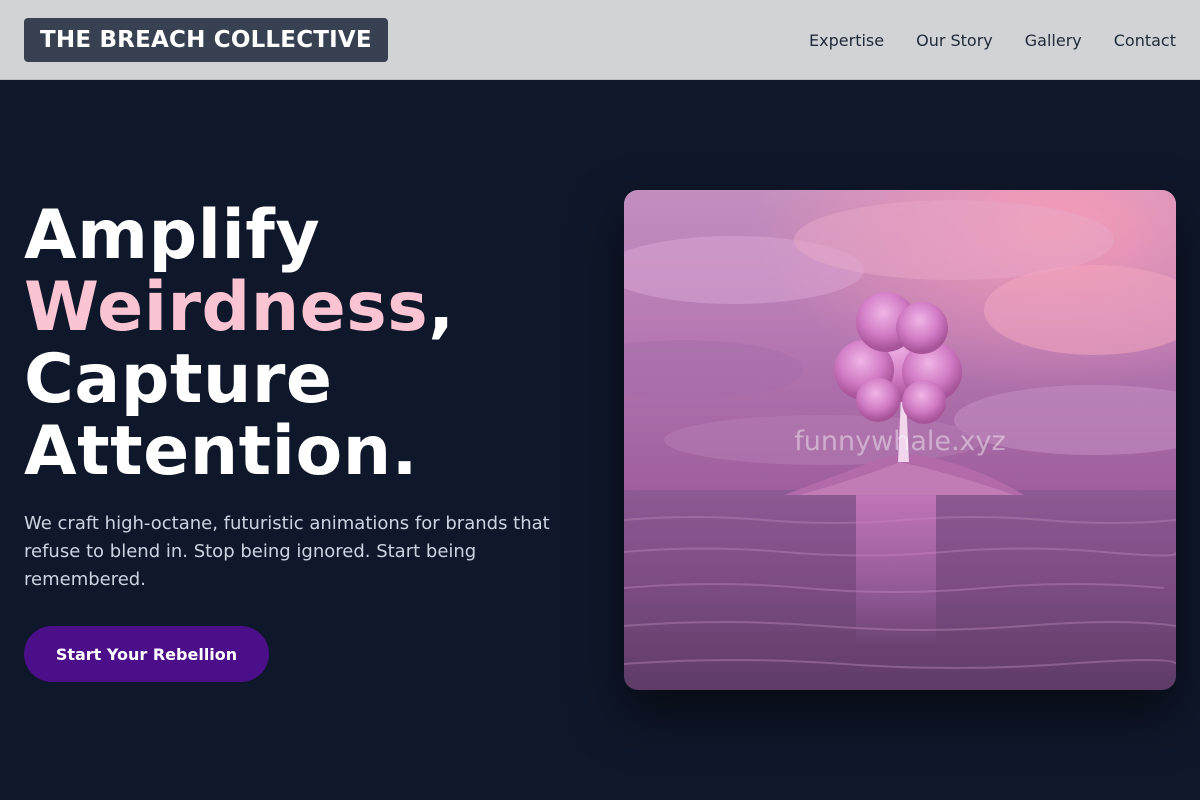 The height and width of the screenshot is (800, 1200). What do you see at coordinates (1145, 40) in the screenshot?
I see `nav-link-contact: Contact` at bounding box center [1145, 40].